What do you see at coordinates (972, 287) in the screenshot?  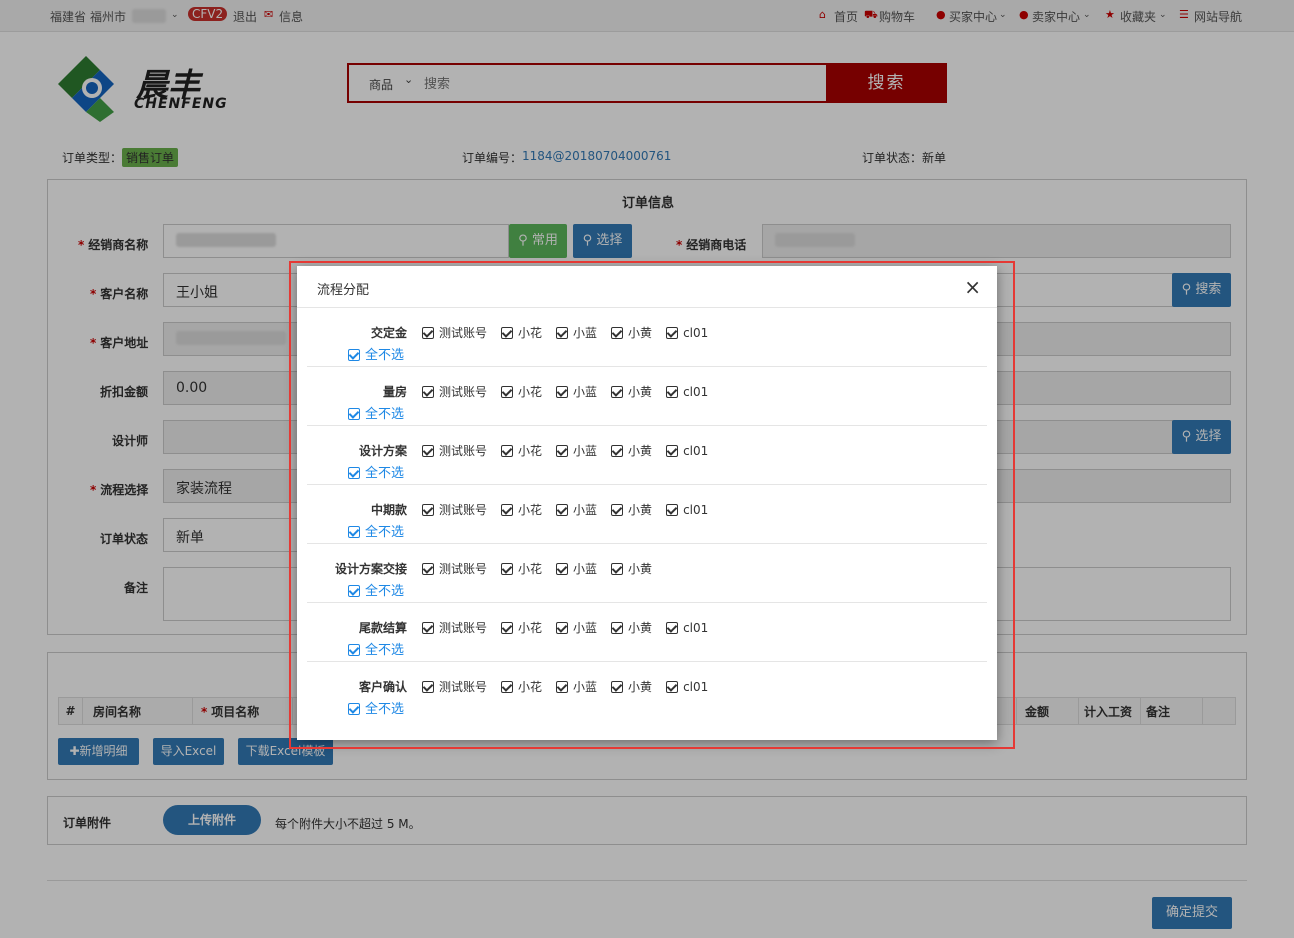 I see `close-icon: ×` at bounding box center [972, 287].